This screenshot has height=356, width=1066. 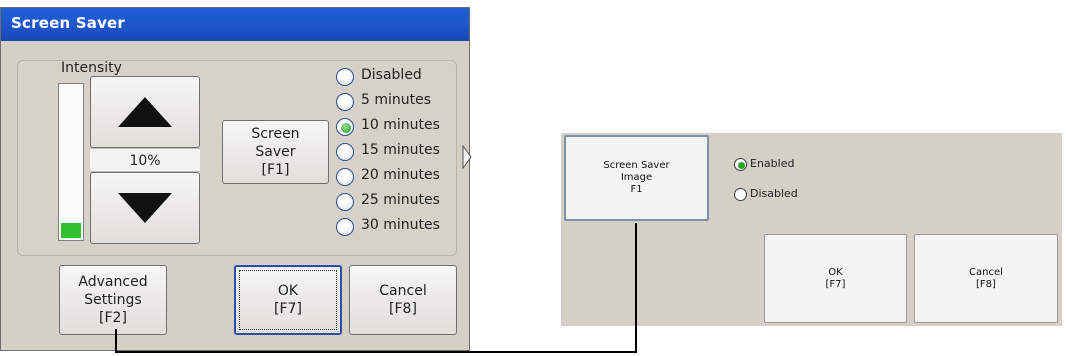 I want to click on arrow-down-icon, so click(x=145, y=208).